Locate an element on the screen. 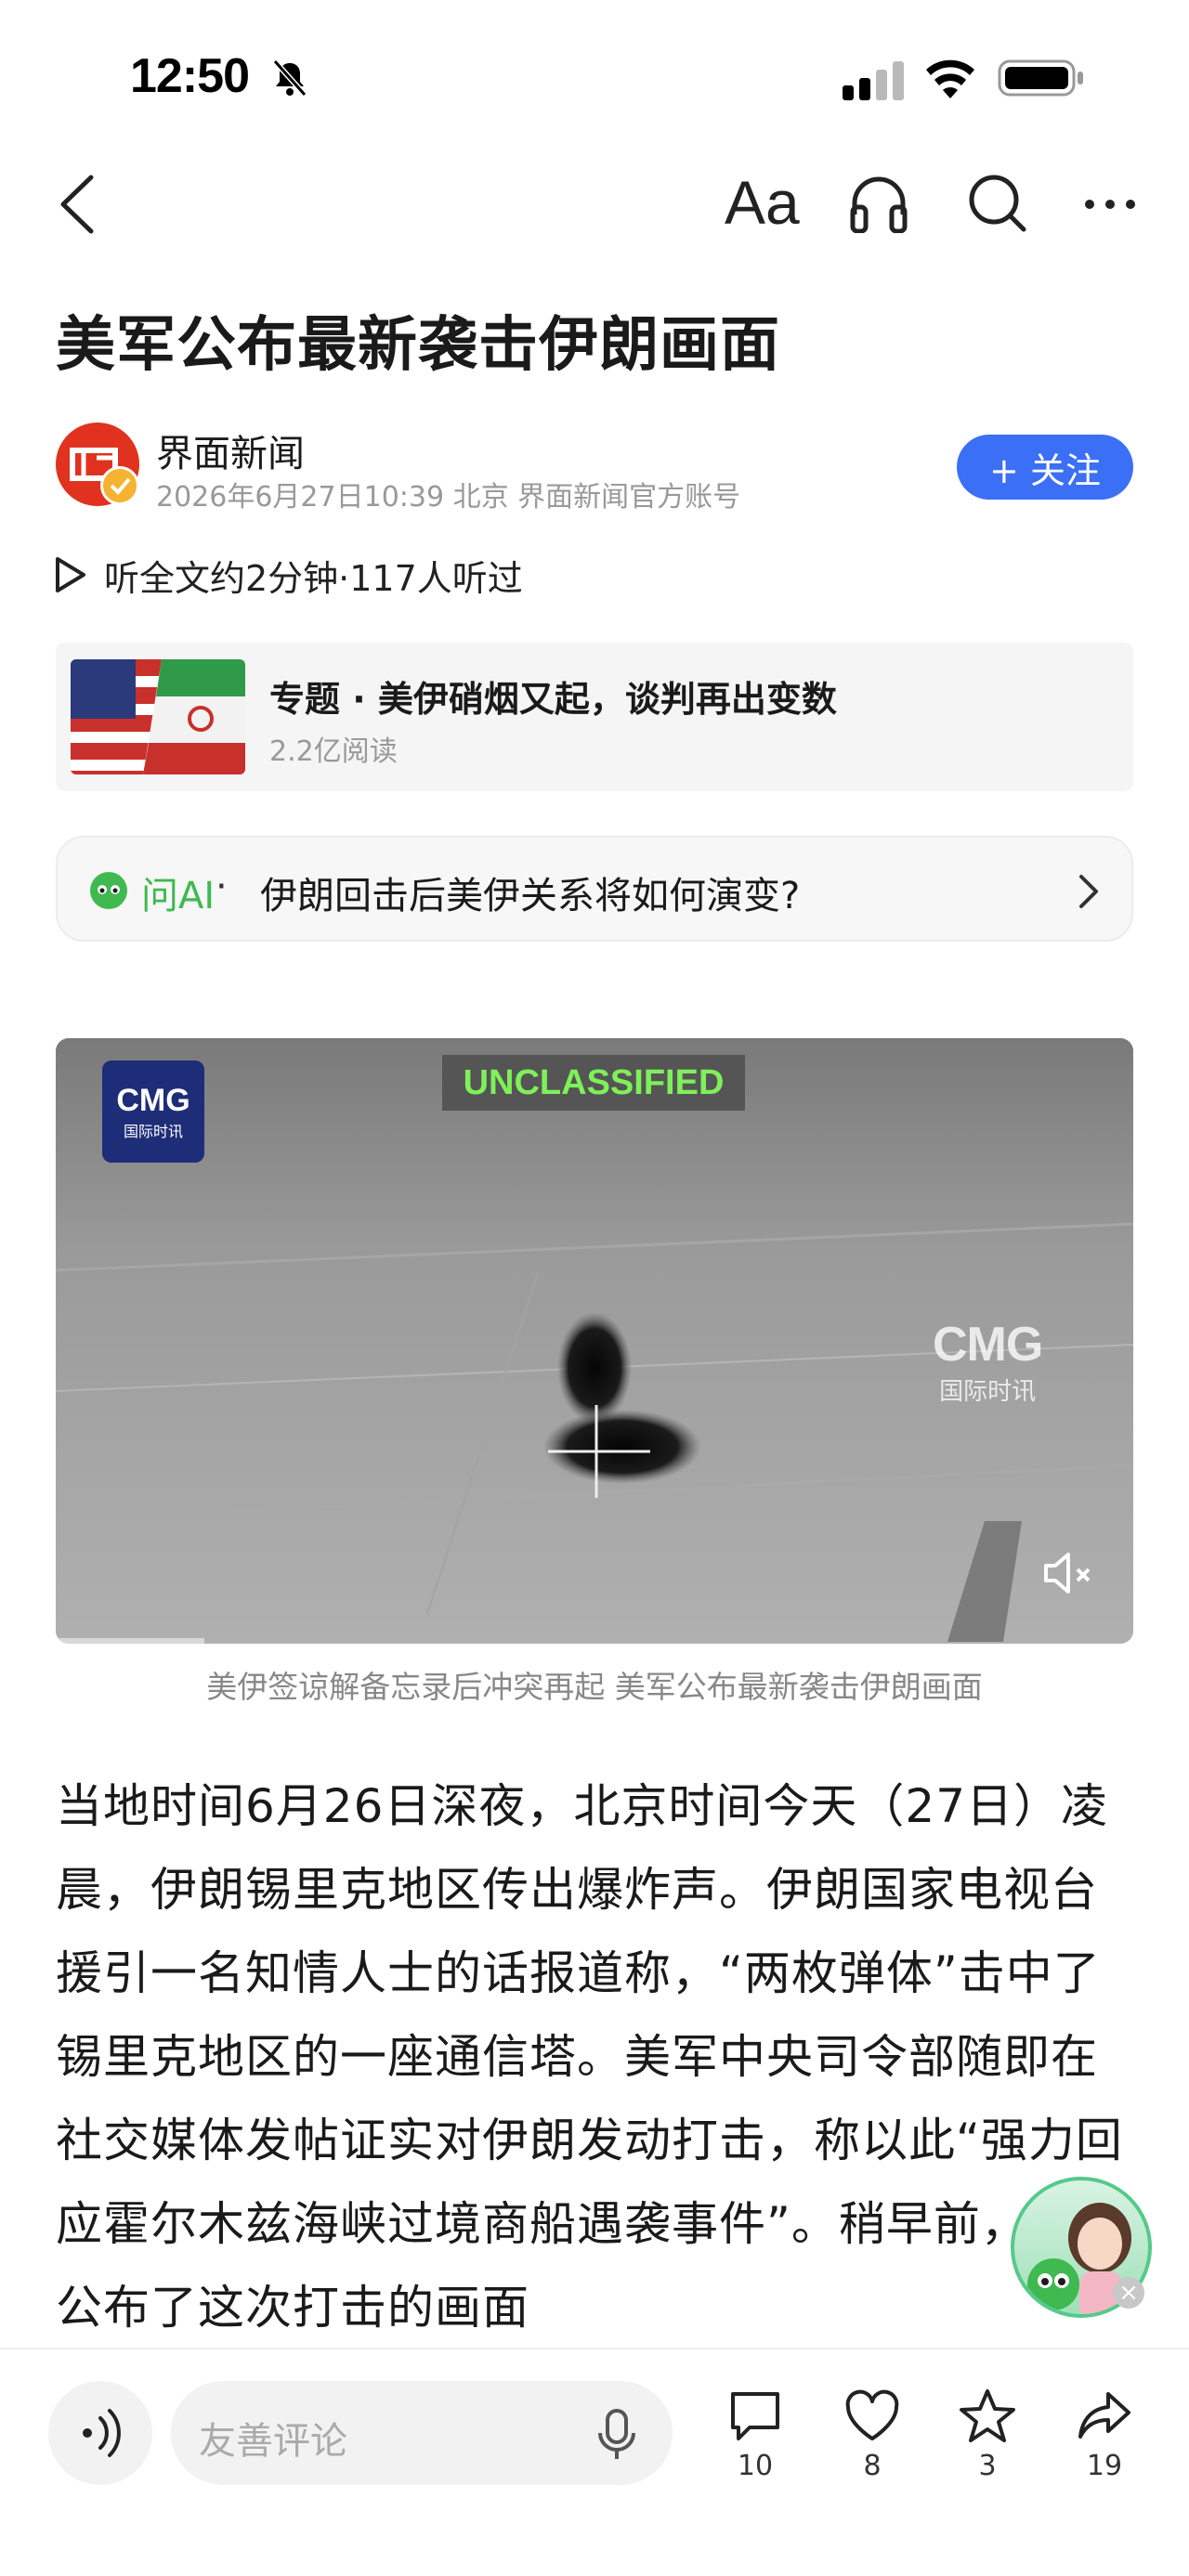 This screenshot has height=2576, width=1189. like-action: 8 is located at coordinates (872, 2434).